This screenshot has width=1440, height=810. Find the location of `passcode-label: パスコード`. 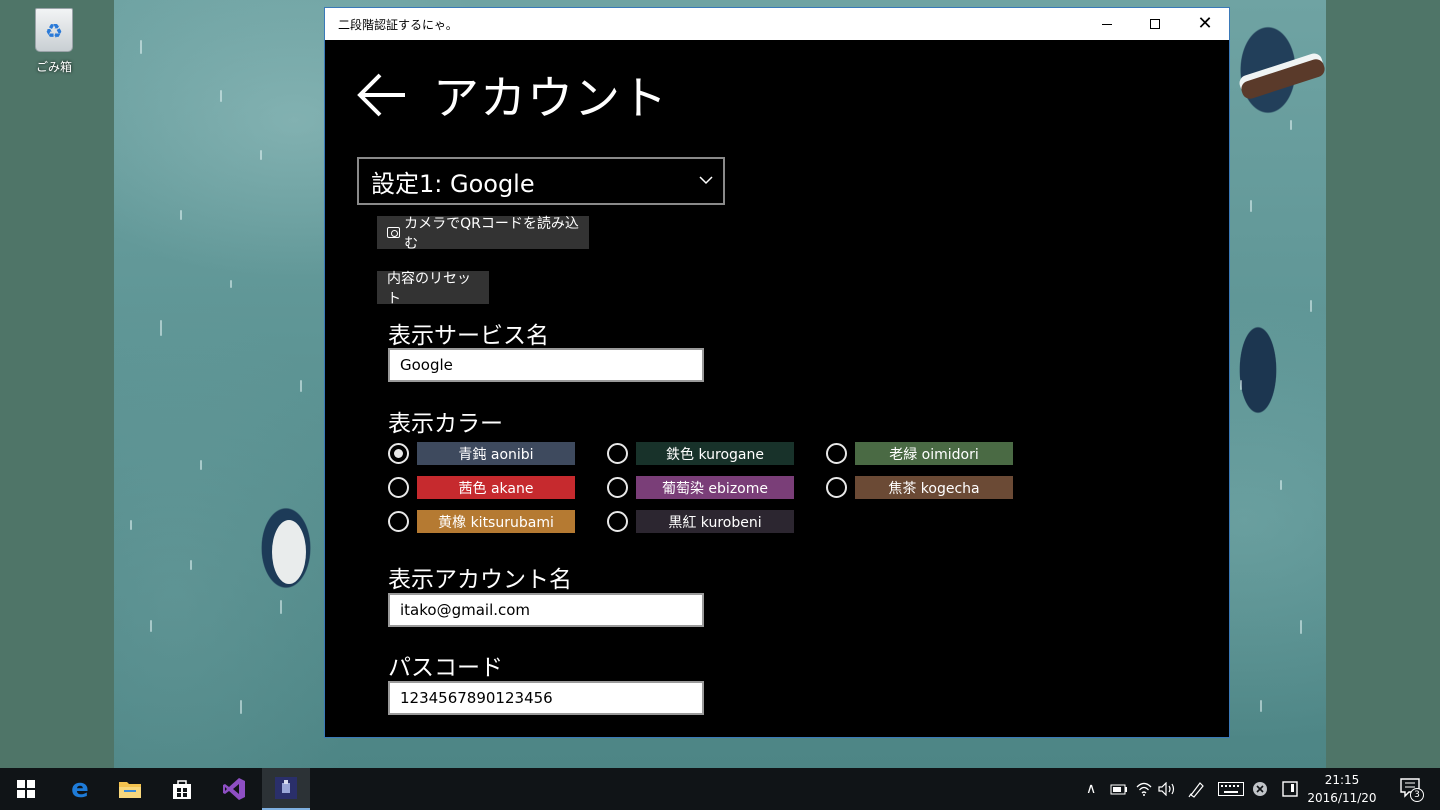

passcode-label: パスコード is located at coordinates (445, 668).